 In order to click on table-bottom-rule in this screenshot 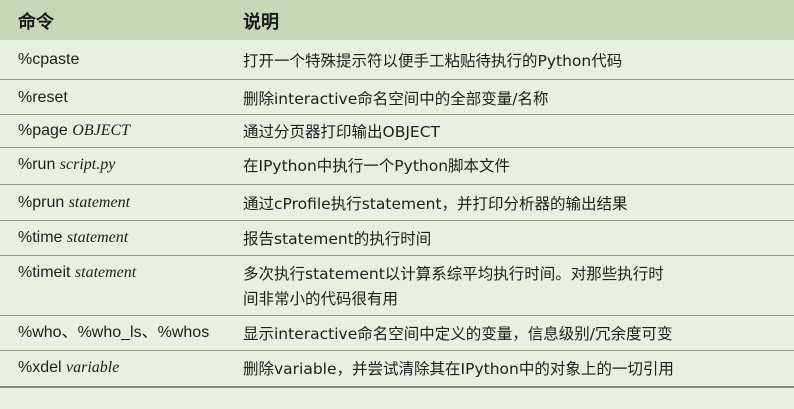, I will do `click(397, 387)`.